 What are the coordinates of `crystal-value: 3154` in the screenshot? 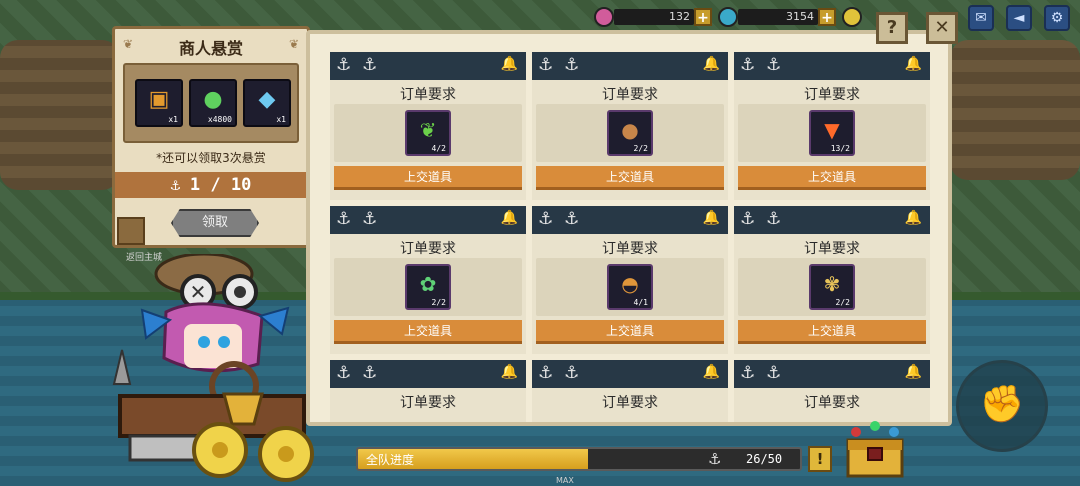 It's located at (778, 17).